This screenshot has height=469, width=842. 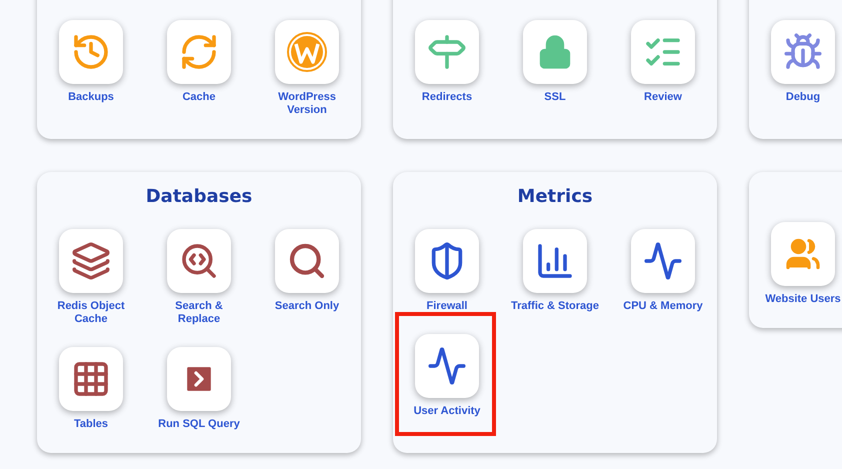 What do you see at coordinates (447, 411) in the screenshot?
I see `tool-label: User Activity` at bounding box center [447, 411].